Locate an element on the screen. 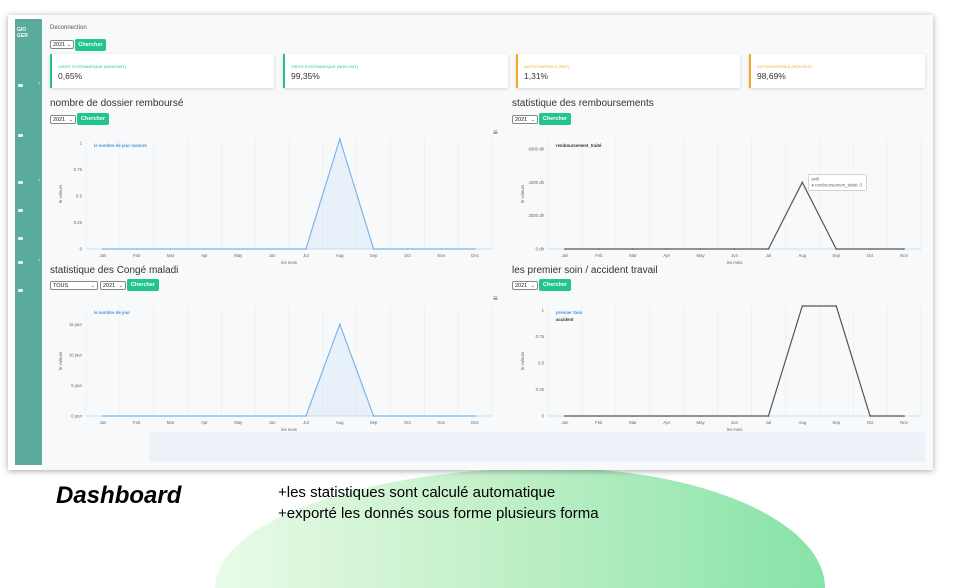 Image resolution: width=967 pixels, height=588 pixels. sidebar-item-3: › is located at coordinates (29, 182).